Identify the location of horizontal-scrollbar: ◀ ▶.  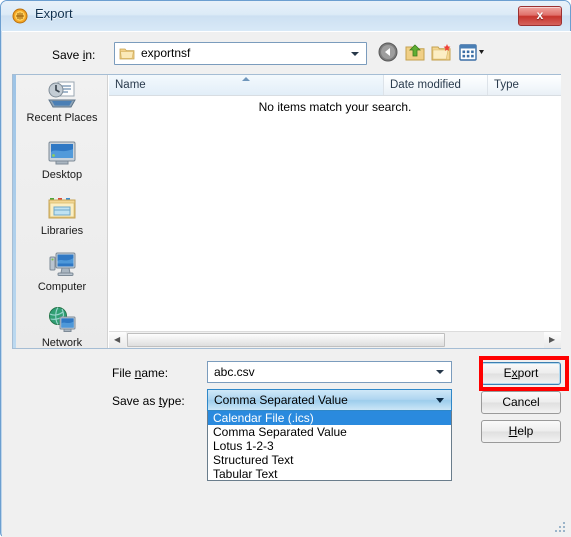
(335, 339).